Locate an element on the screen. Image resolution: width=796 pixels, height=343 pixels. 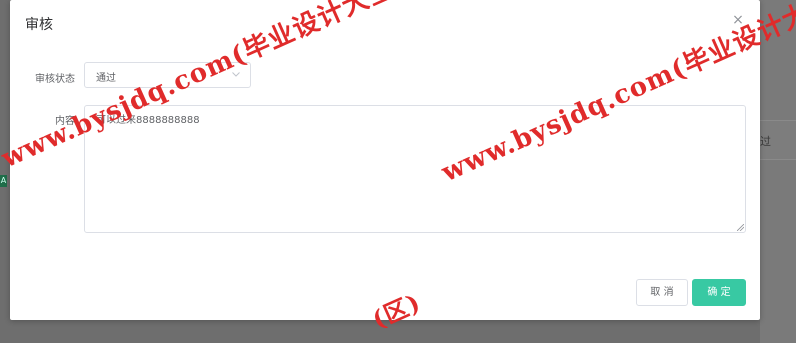
cancel-button: 取 消 is located at coordinates (662, 292).